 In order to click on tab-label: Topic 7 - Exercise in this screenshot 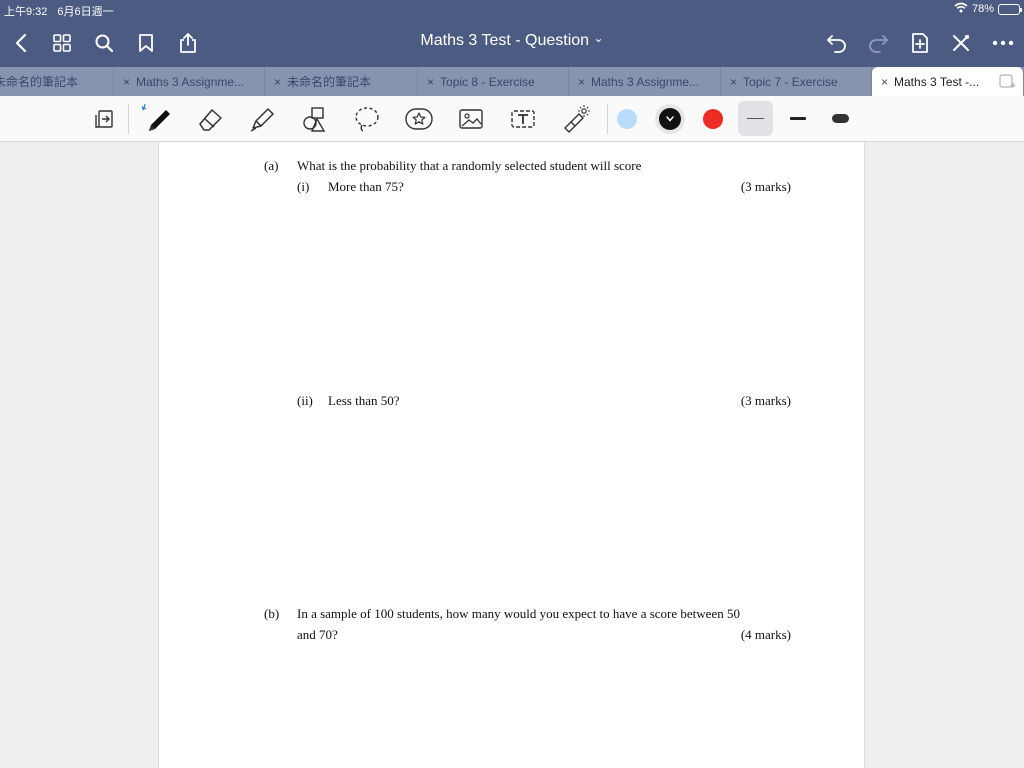, I will do `click(790, 81)`.